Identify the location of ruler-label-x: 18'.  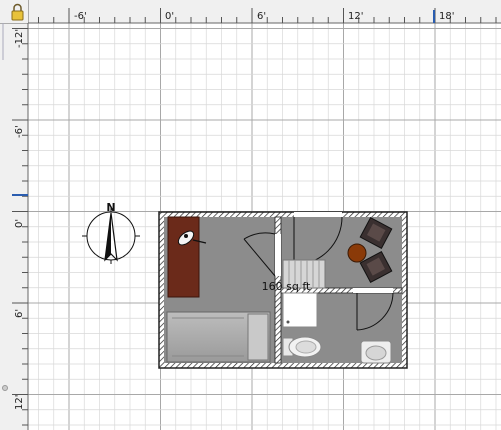
(446, 16).